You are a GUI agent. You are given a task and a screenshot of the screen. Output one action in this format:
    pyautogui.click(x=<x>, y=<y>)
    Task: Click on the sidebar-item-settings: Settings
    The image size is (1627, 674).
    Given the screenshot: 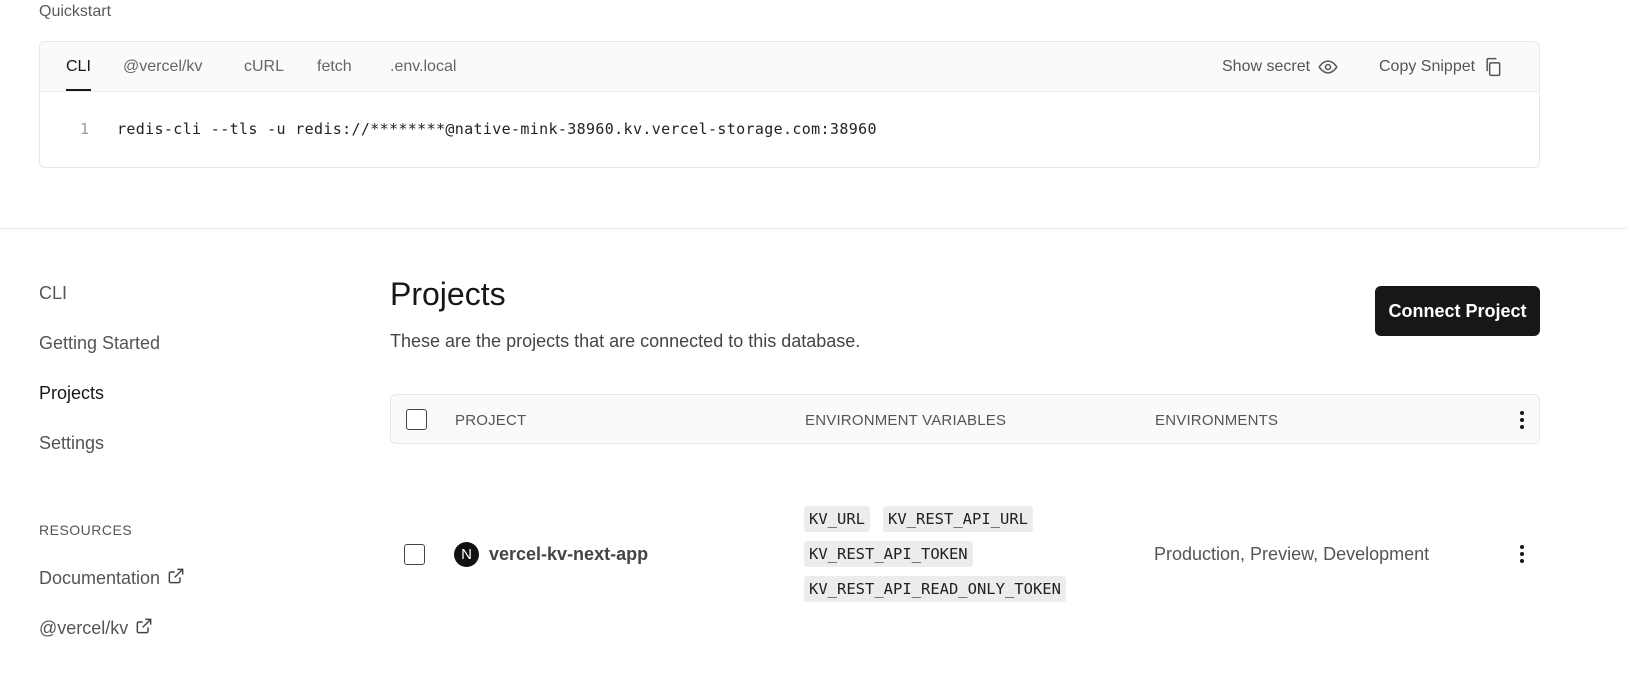 What is the action you would take?
    pyautogui.click(x=71, y=443)
    